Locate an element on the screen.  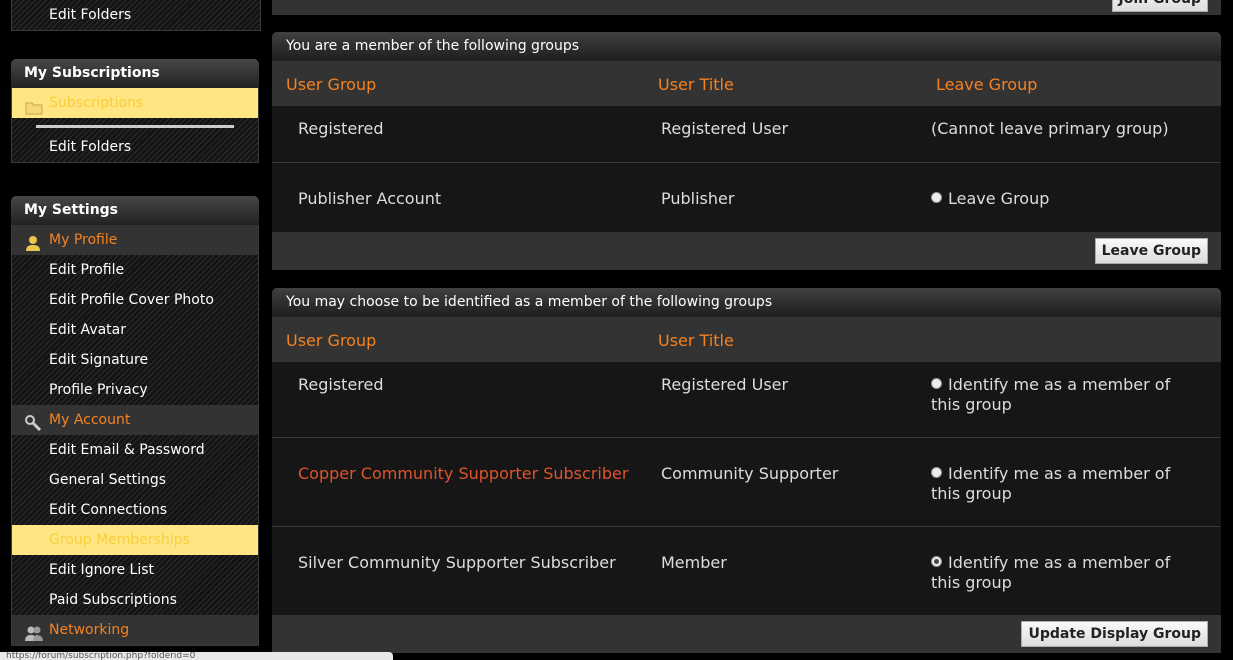
user-title: Community Supporter is located at coordinates (750, 473).